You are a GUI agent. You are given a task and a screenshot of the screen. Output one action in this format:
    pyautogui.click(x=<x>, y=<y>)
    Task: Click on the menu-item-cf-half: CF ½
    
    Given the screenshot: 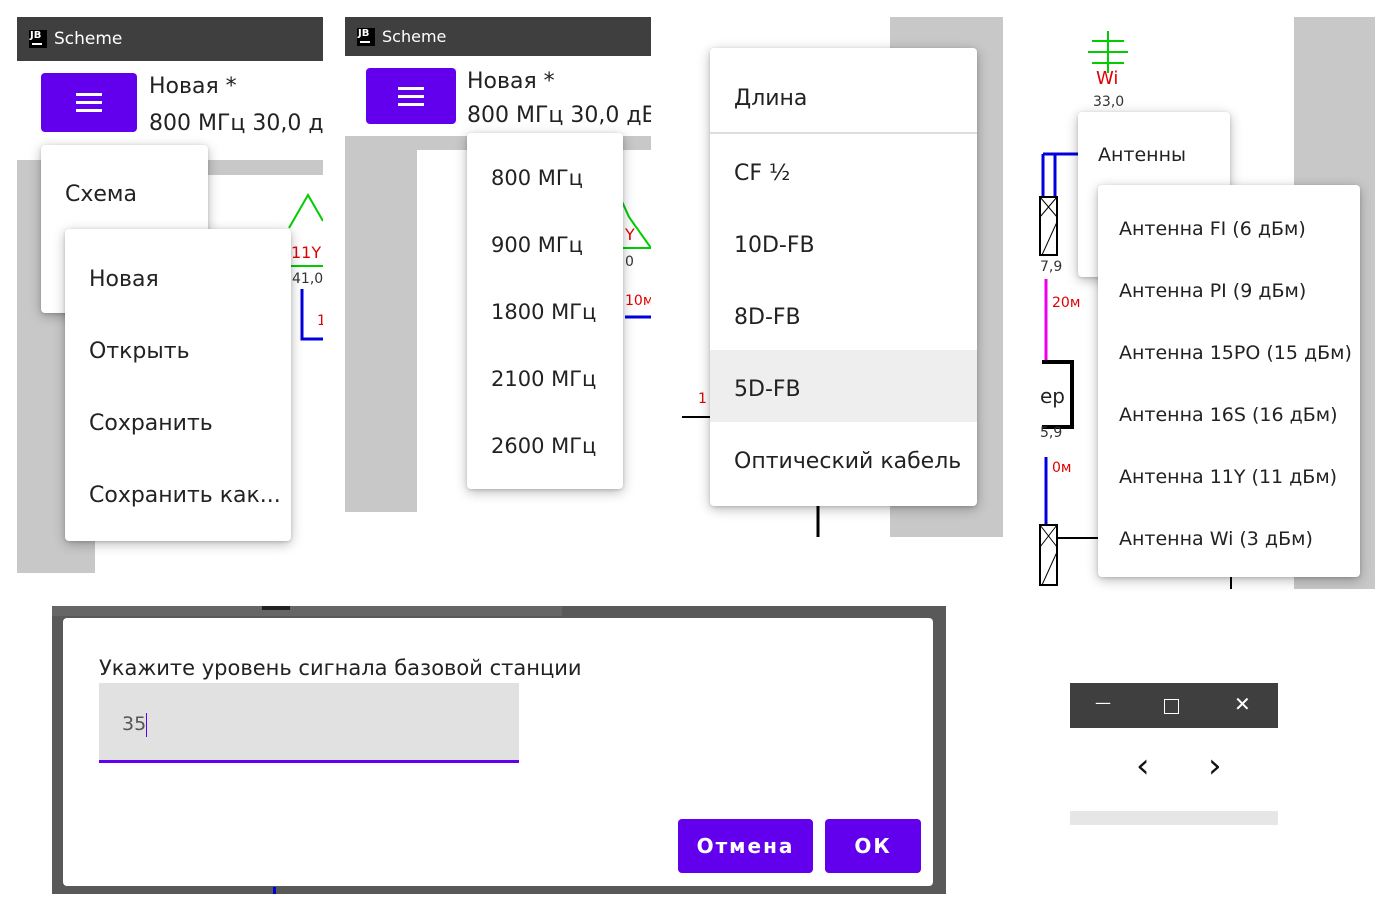 What is the action you would take?
    pyautogui.click(x=762, y=173)
    